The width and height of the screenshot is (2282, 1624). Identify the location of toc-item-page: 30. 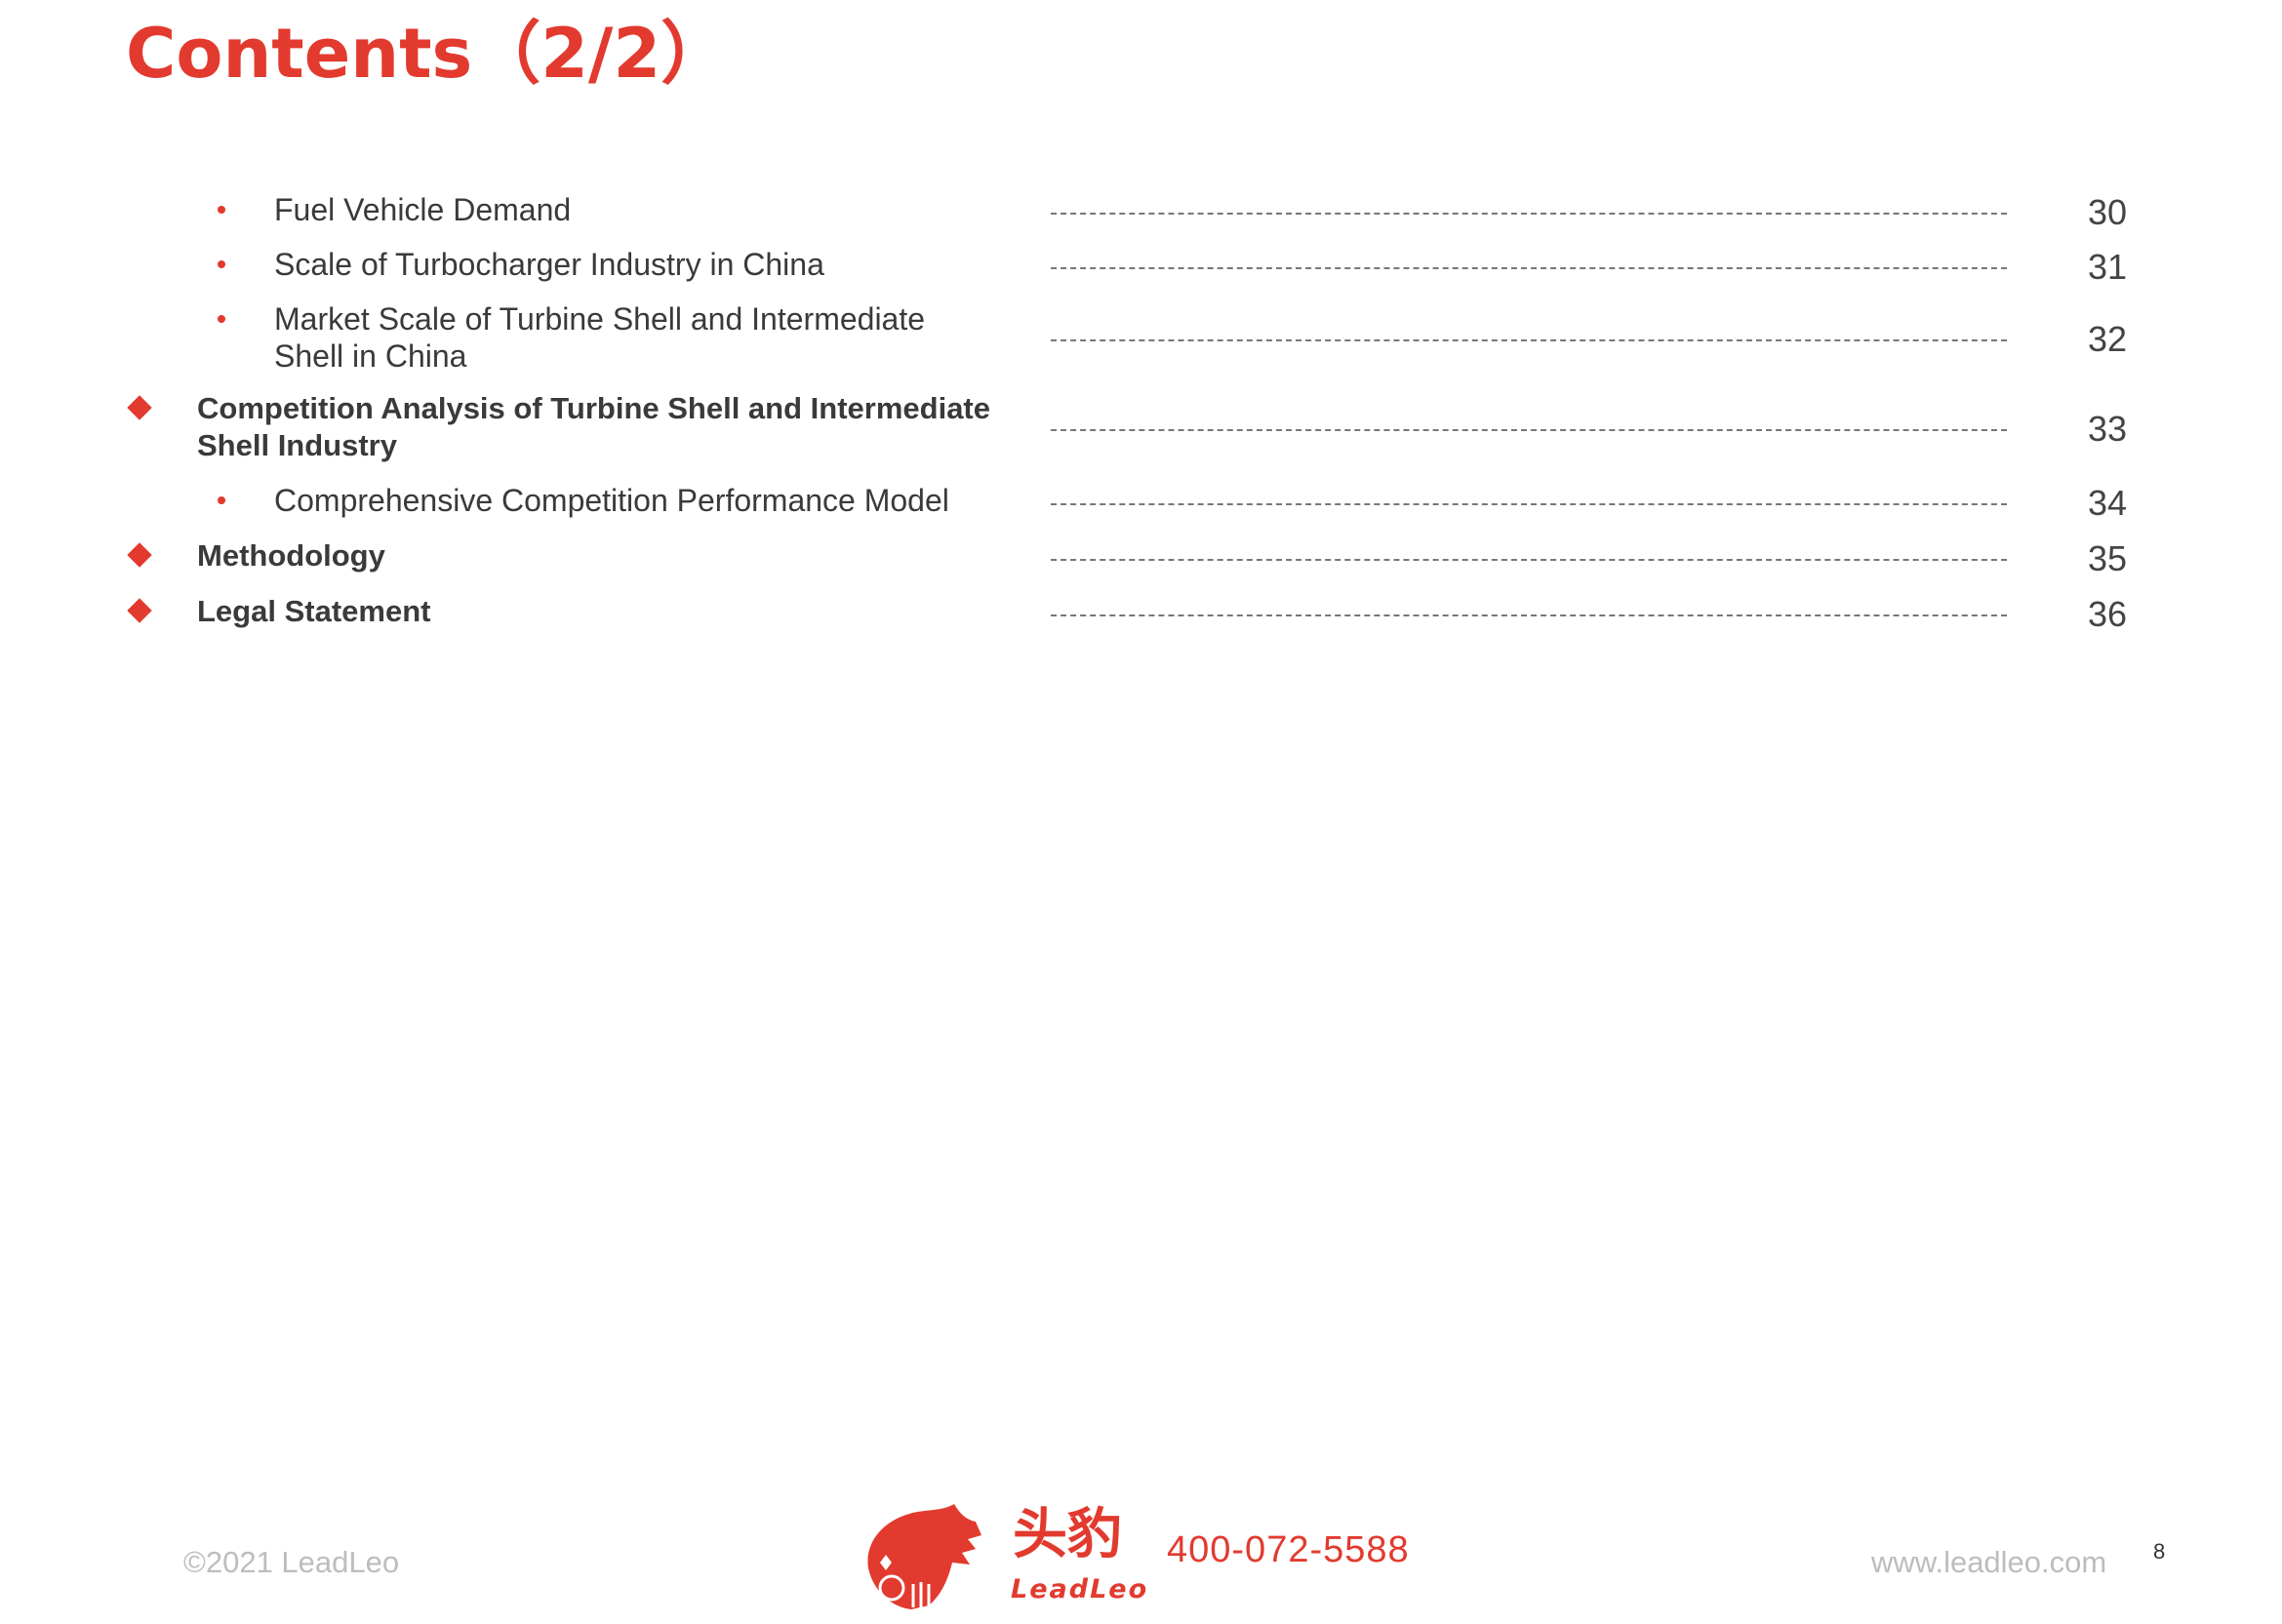
(2107, 212).